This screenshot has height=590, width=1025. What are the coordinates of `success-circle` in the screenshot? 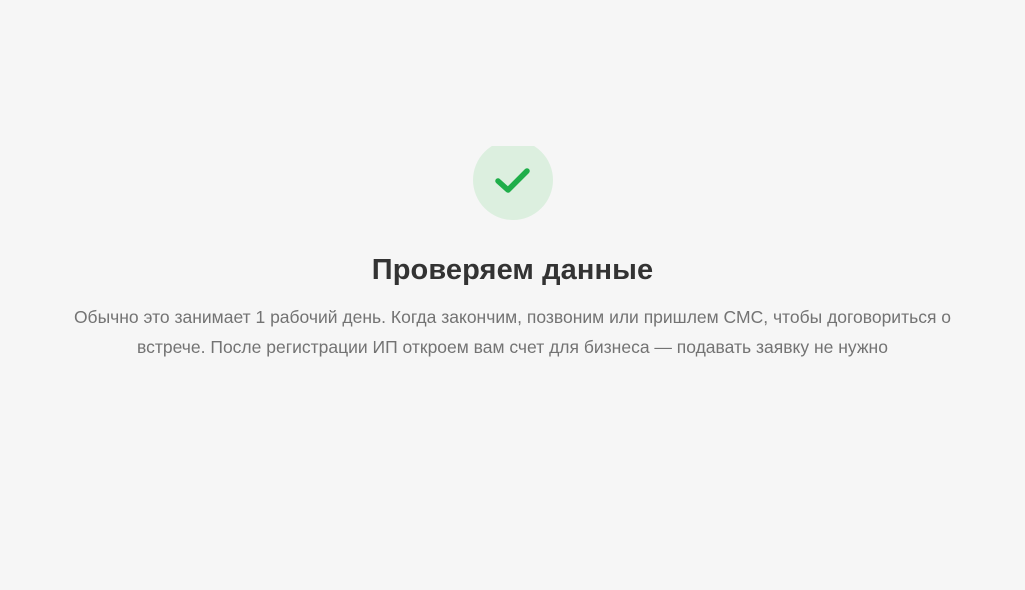 It's located at (512, 183).